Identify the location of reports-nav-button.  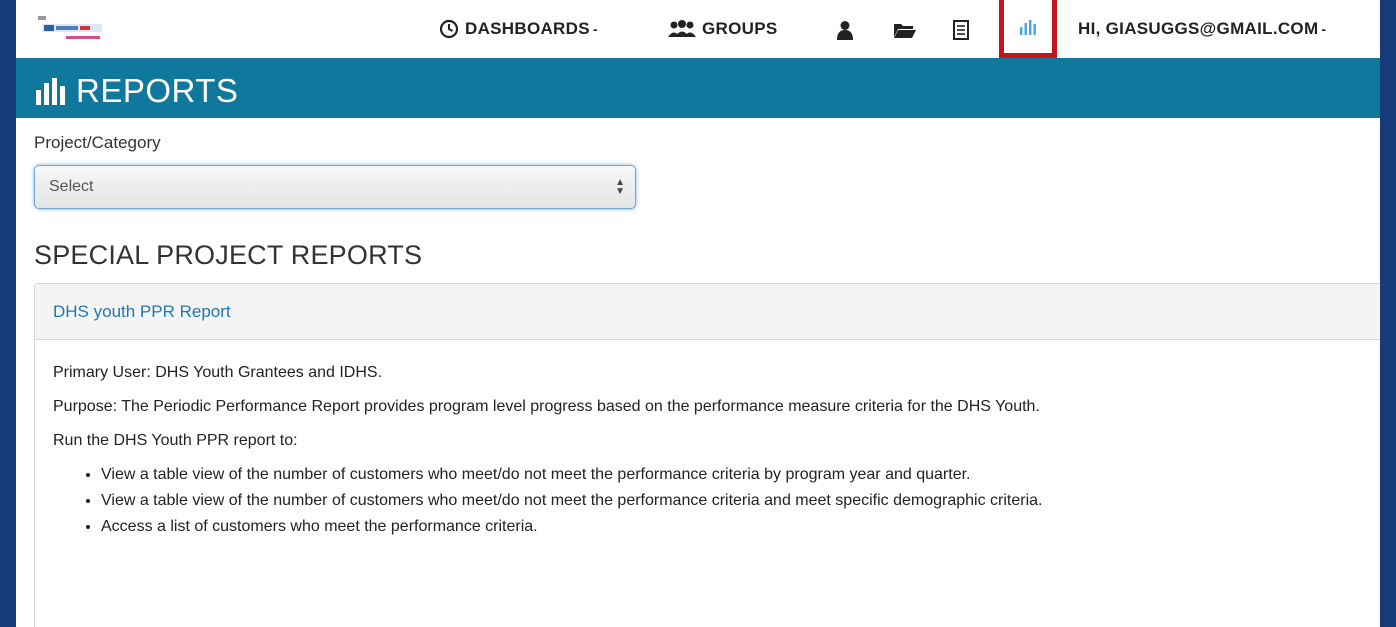
(1028, 29).